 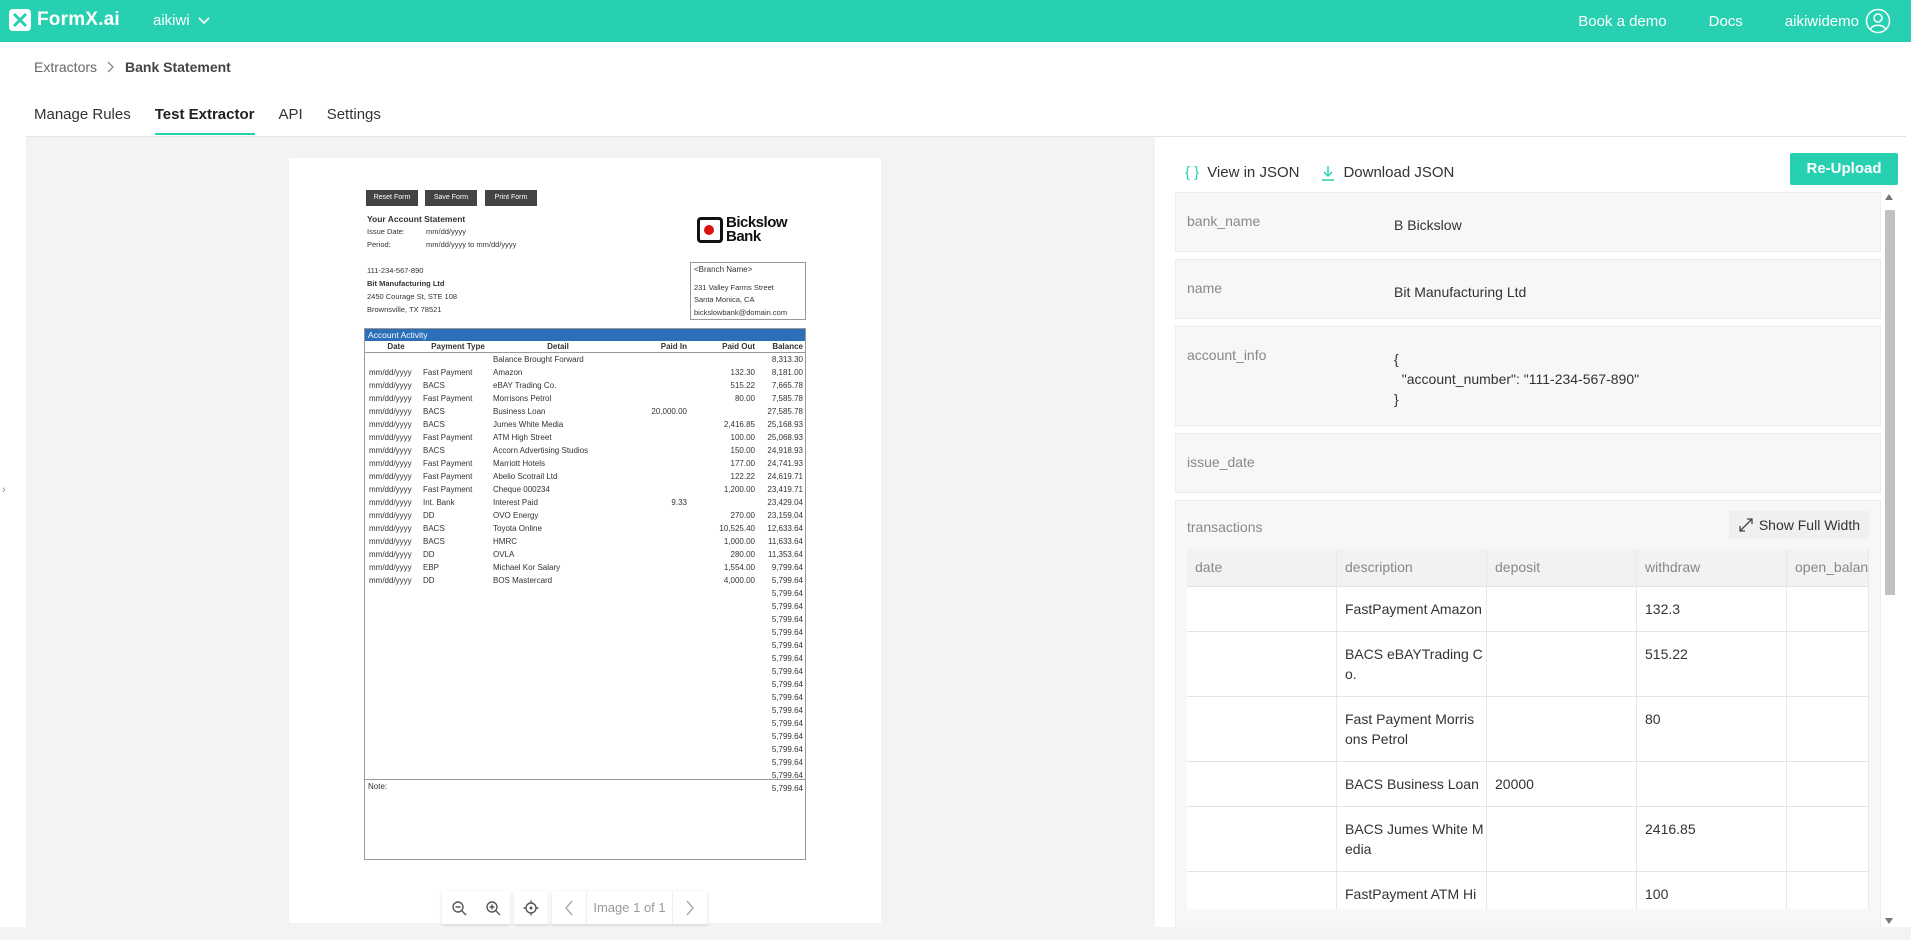 What do you see at coordinates (1838, 21) in the screenshot?
I see `user-menu: aikiwidemo` at bounding box center [1838, 21].